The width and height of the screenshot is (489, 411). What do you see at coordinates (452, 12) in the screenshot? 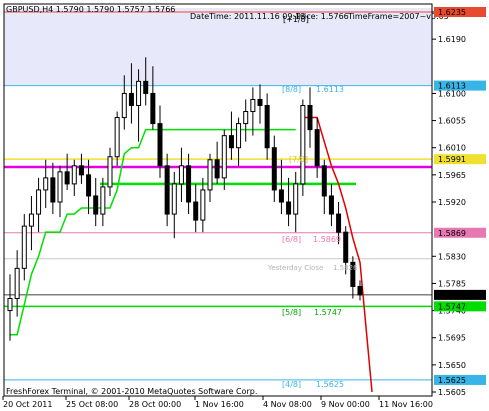
I see `price-highlight-label-top: 1.6235` at bounding box center [452, 12].